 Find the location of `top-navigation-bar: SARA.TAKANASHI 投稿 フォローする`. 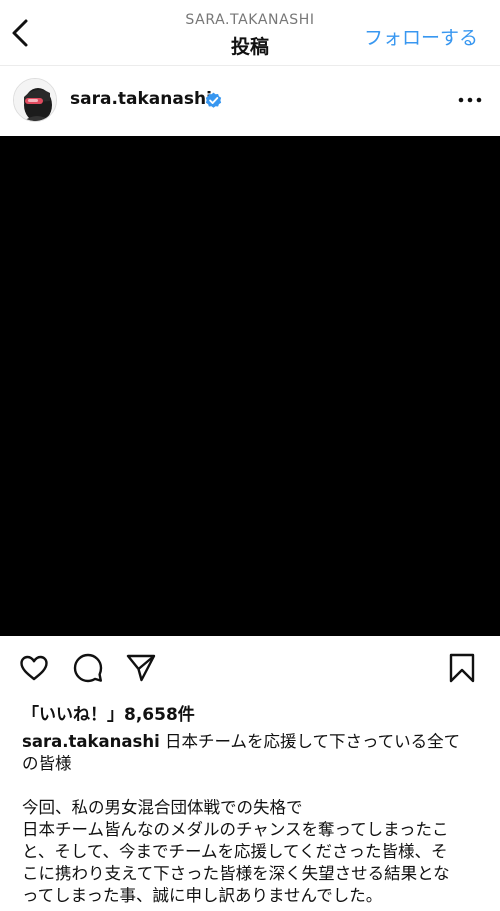

top-navigation-bar: SARA.TAKANASHI 投稿 フォローする is located at coordinates (250, 33).